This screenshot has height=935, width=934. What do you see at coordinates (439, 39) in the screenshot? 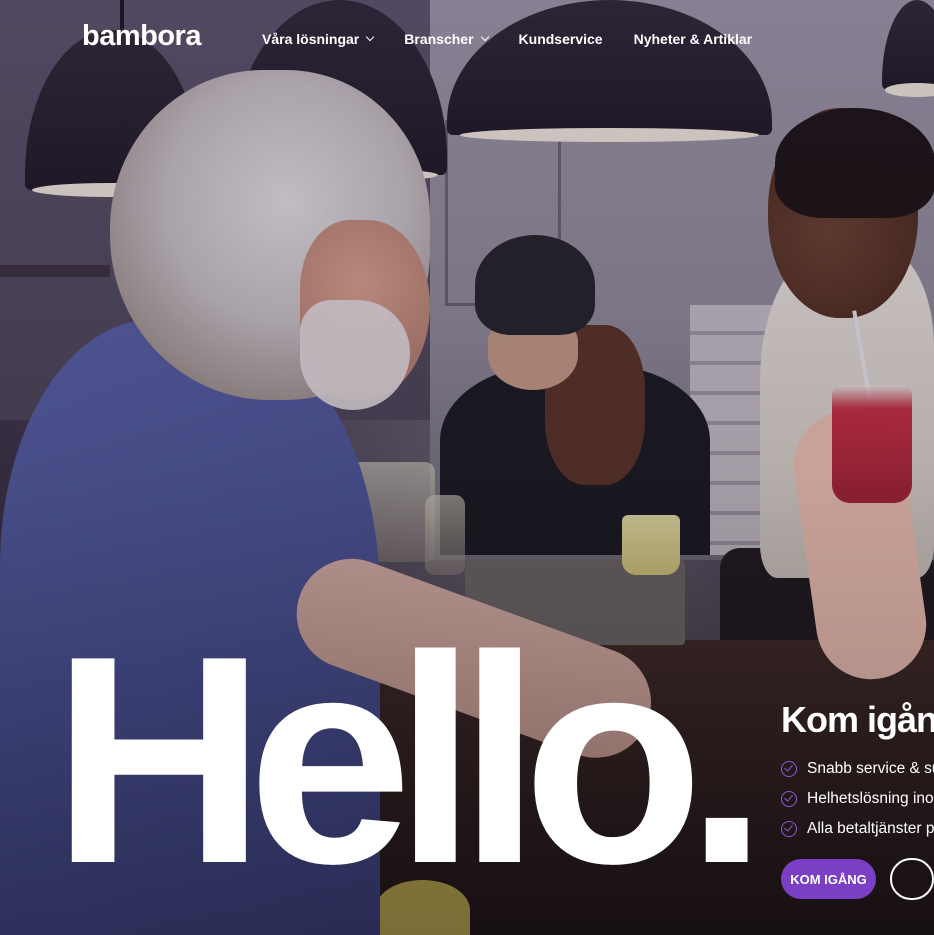
I see `nav-item-label: Branscher` at bounding box center [439, 39].